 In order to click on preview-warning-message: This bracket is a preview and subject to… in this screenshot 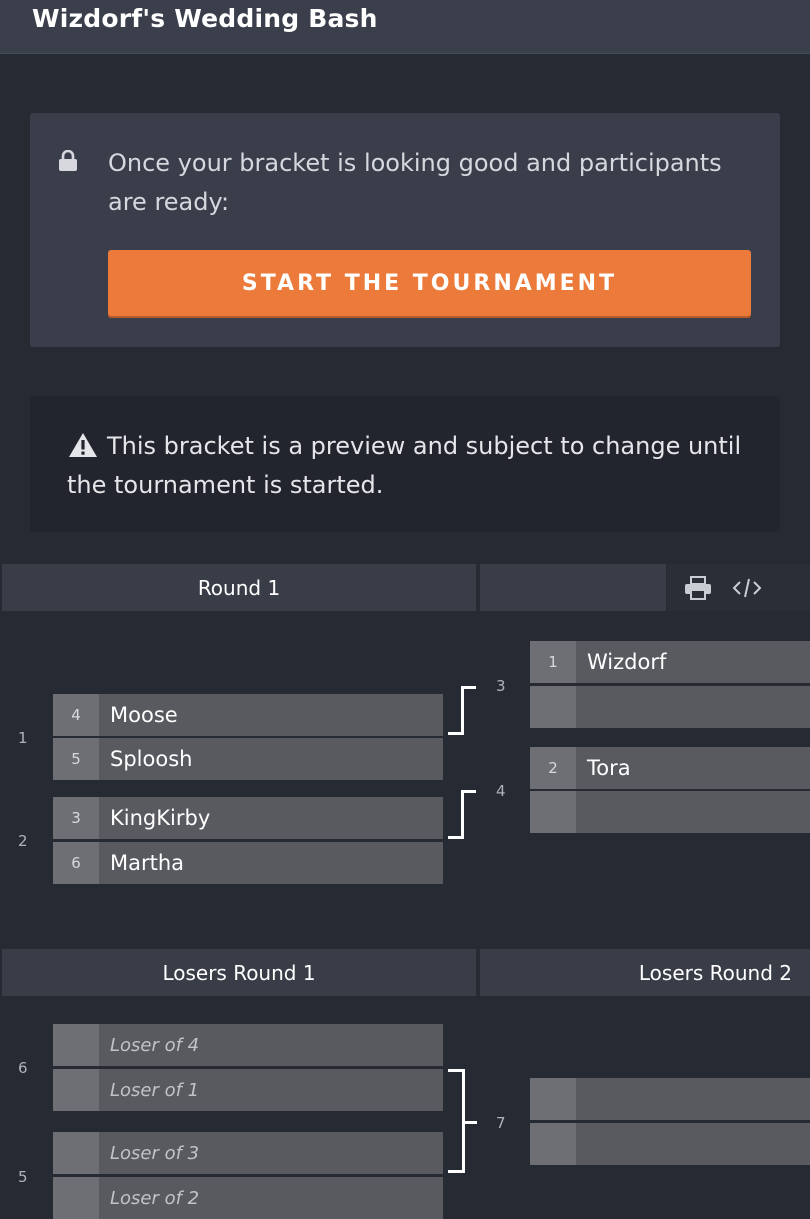, I will do `click(404, 465)`.